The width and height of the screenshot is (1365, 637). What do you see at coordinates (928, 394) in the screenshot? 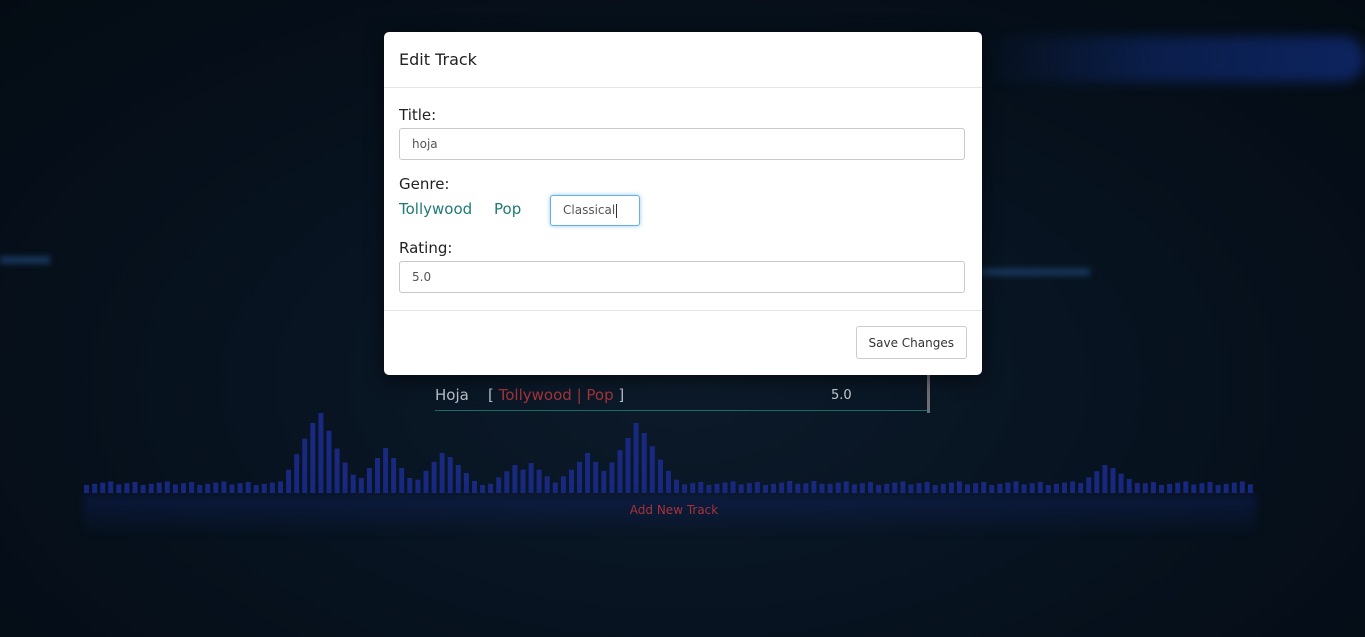
I see `scrollbar` at bounding box center [928, 394].